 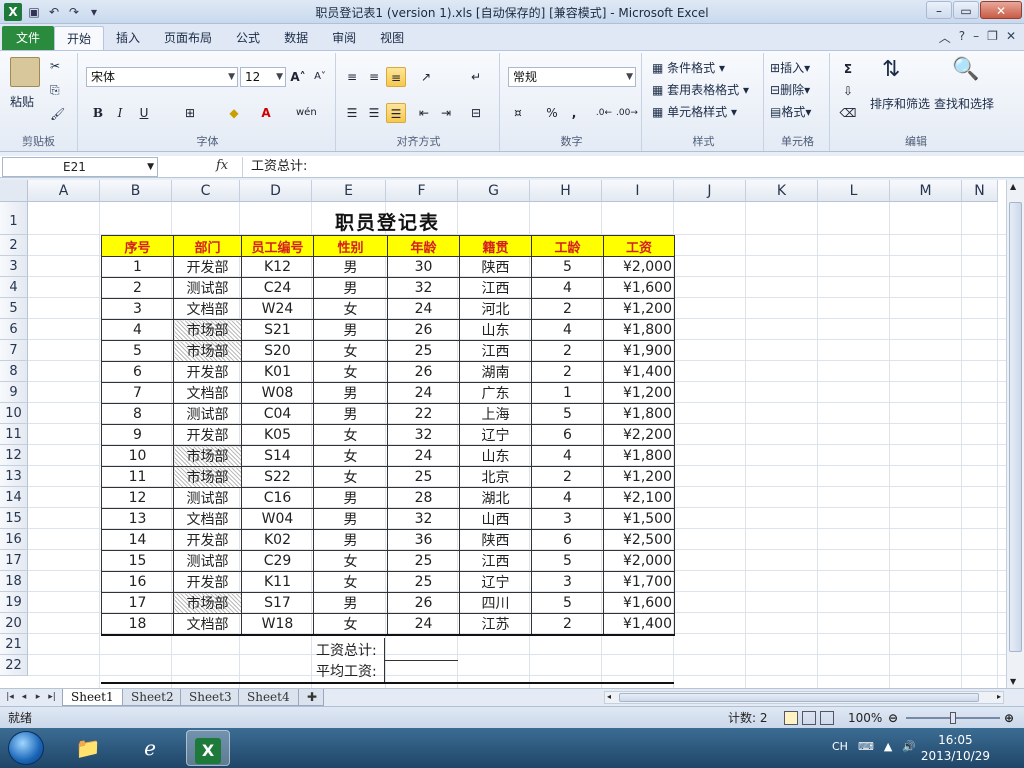 What do you see at coordinates (700, 89) in the screenshot?
I see `format-as-table-button: ▦ 套用表格格式 ▾` at bounding box center [700, 89].